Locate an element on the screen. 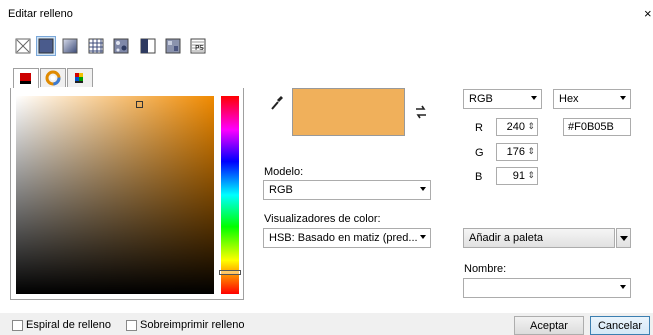 This screenshot has width=653, height=335. svg-text: PS is located at coordinates (199, 48).